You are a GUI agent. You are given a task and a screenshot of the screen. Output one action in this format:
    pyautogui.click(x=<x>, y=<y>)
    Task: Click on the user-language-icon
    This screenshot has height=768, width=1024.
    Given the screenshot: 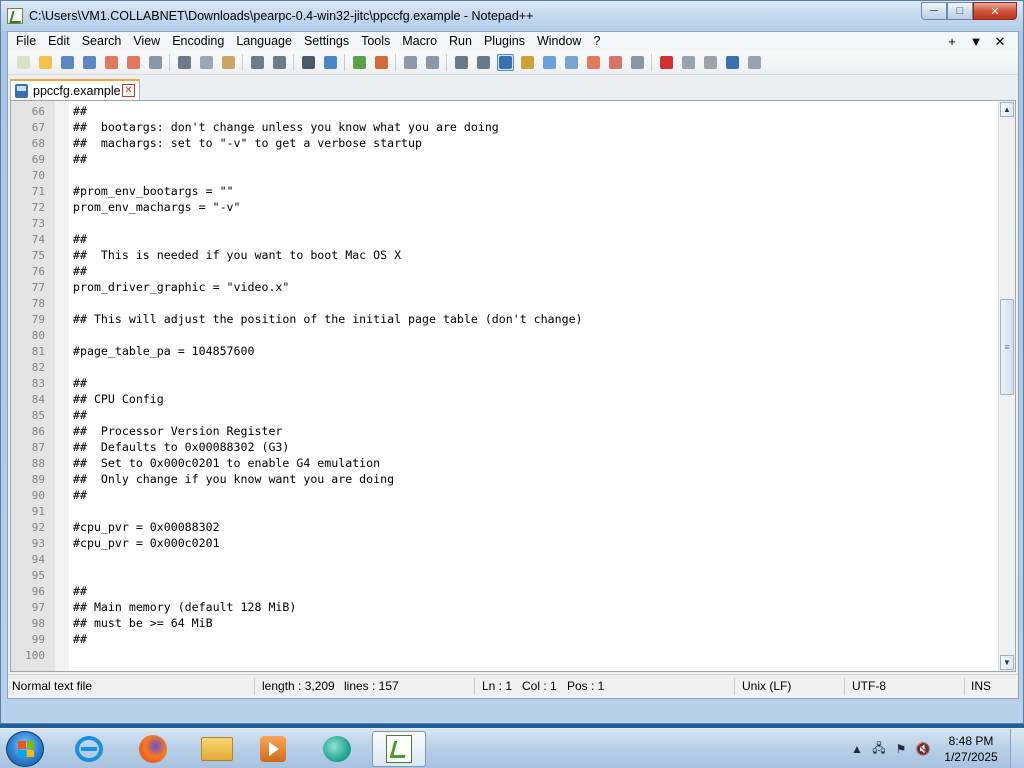 What is the action you would take?
    pyautogui.click(x=527, y=62)
    